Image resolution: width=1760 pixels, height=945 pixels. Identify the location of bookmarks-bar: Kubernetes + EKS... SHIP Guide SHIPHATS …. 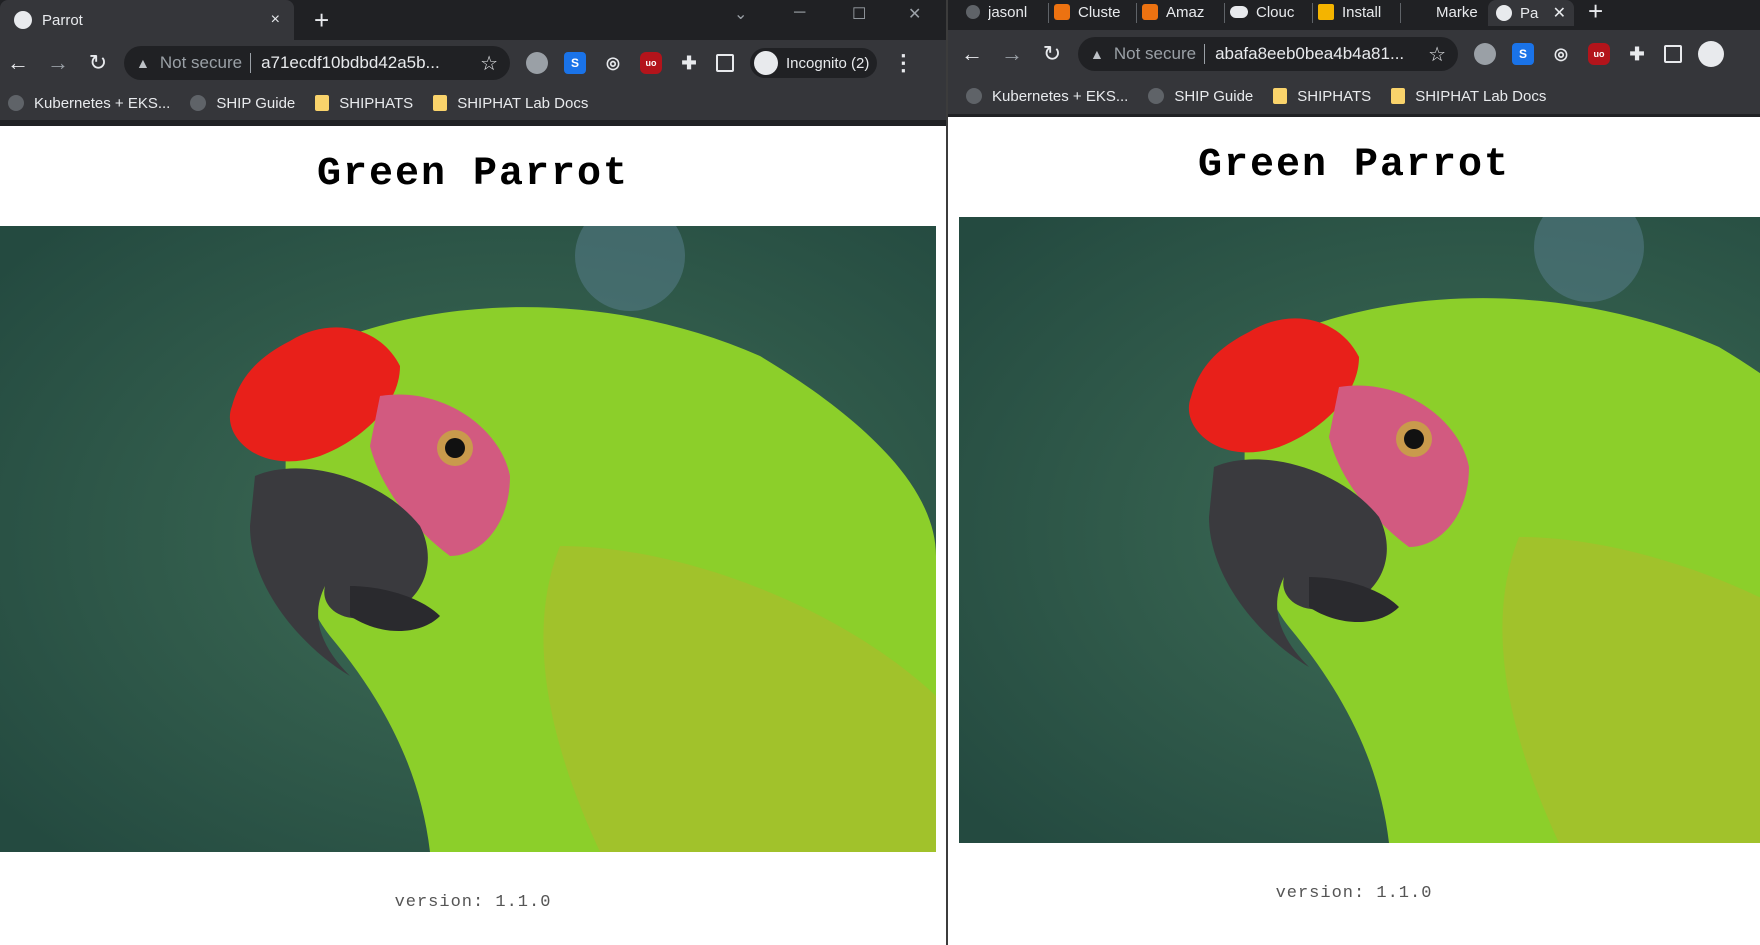
(1354, 96).